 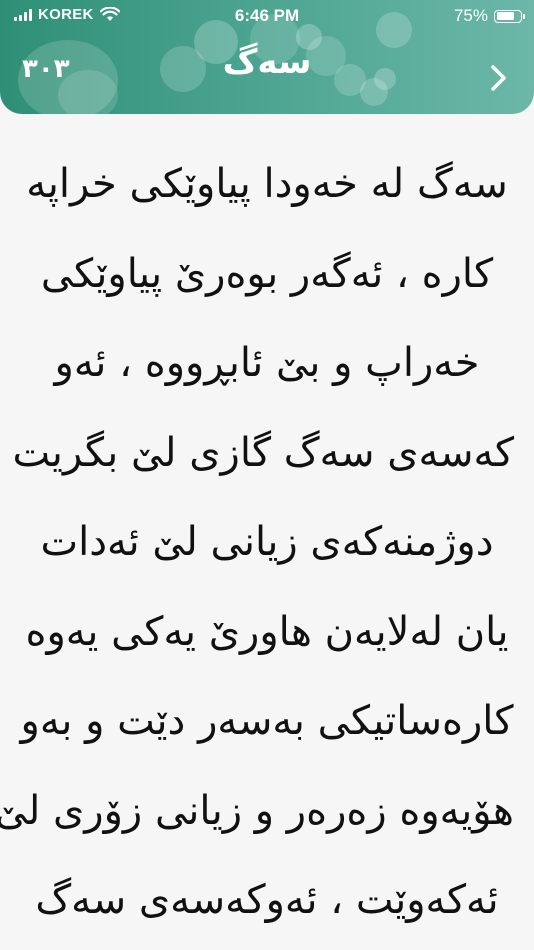 I want to click on battery-icon, so click(x=509, y=16).